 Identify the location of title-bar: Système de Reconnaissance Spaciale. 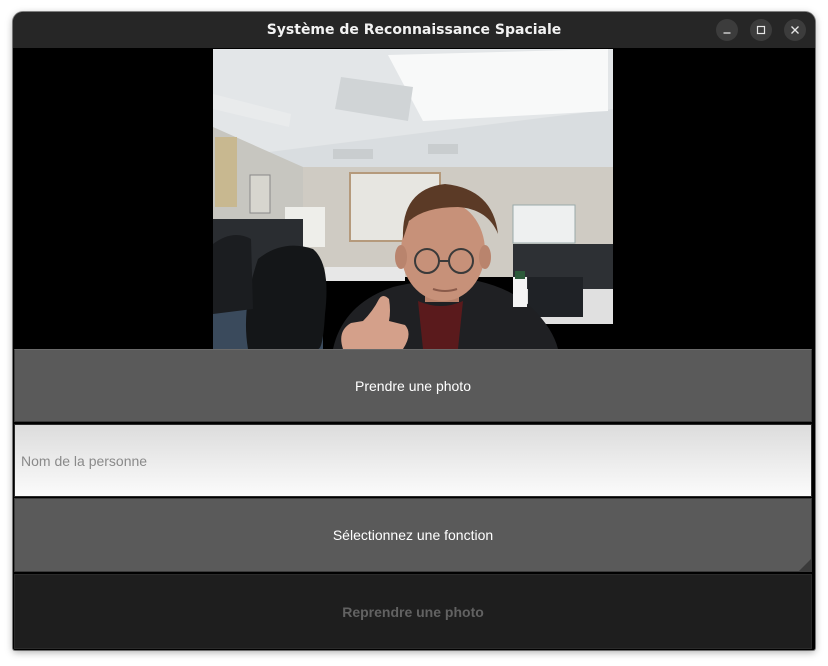
(414, 30).